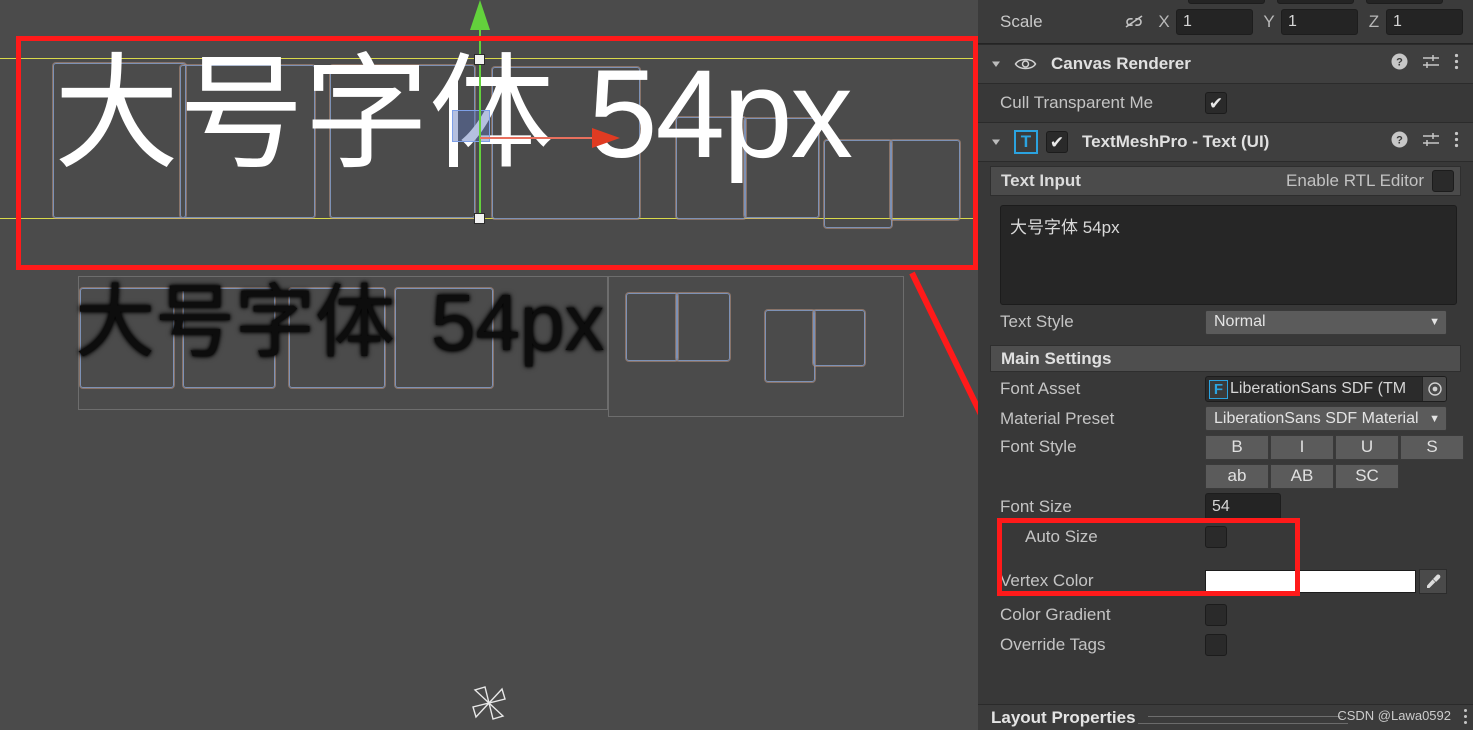 This screenshot has height=730, width=1473. I want to click on text-style-dropdown: Normal ▼, so click(1326, 322).